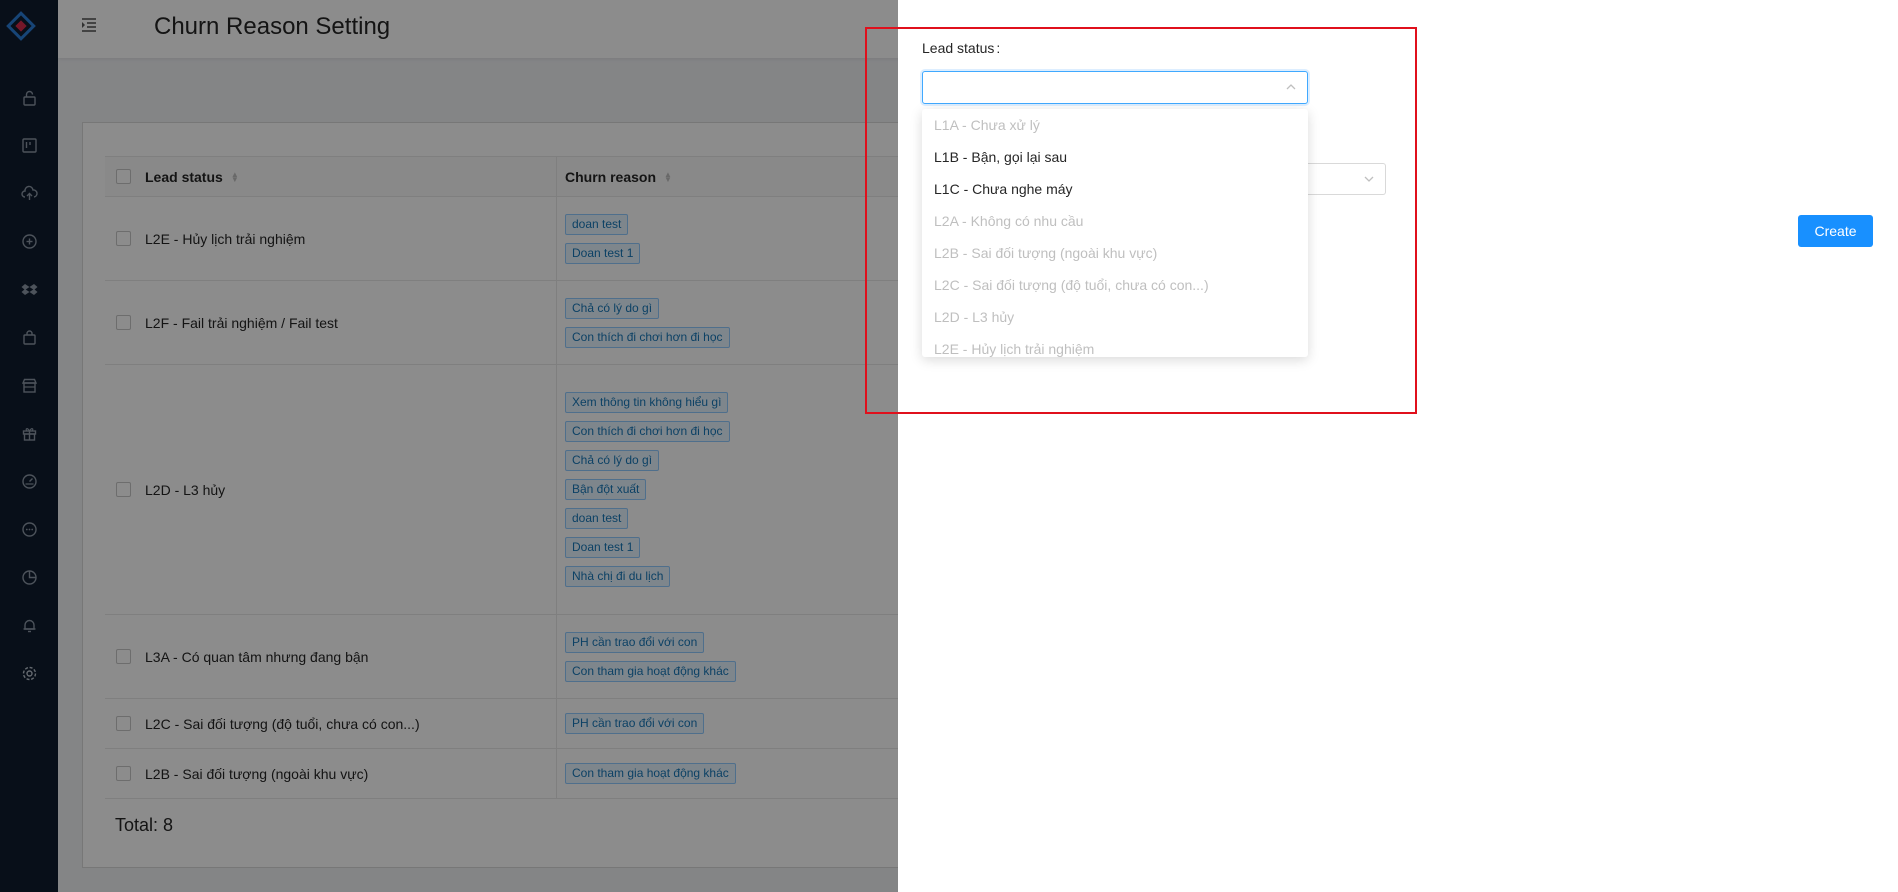 Image resolution: width=1898 pixels, height=892 pixels. Describe the element at coordinates (1835, 231) in the screenshot. I see `create-button: Create` at that location.